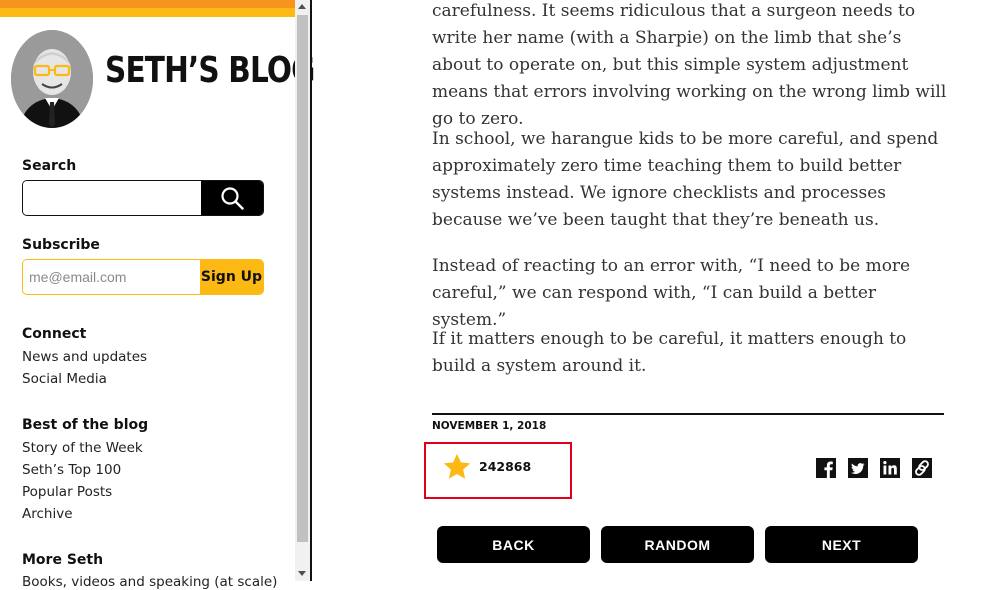  What do you see at coordinates (112, 276) in the screenshot?
I see `email-field` at bounding box center [112, 276].